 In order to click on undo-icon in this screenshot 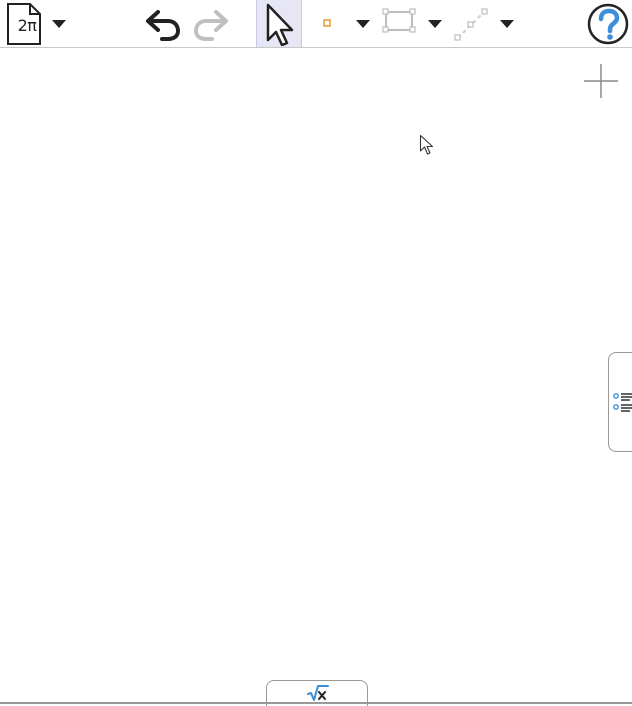, I will do `click(163, 25)`.